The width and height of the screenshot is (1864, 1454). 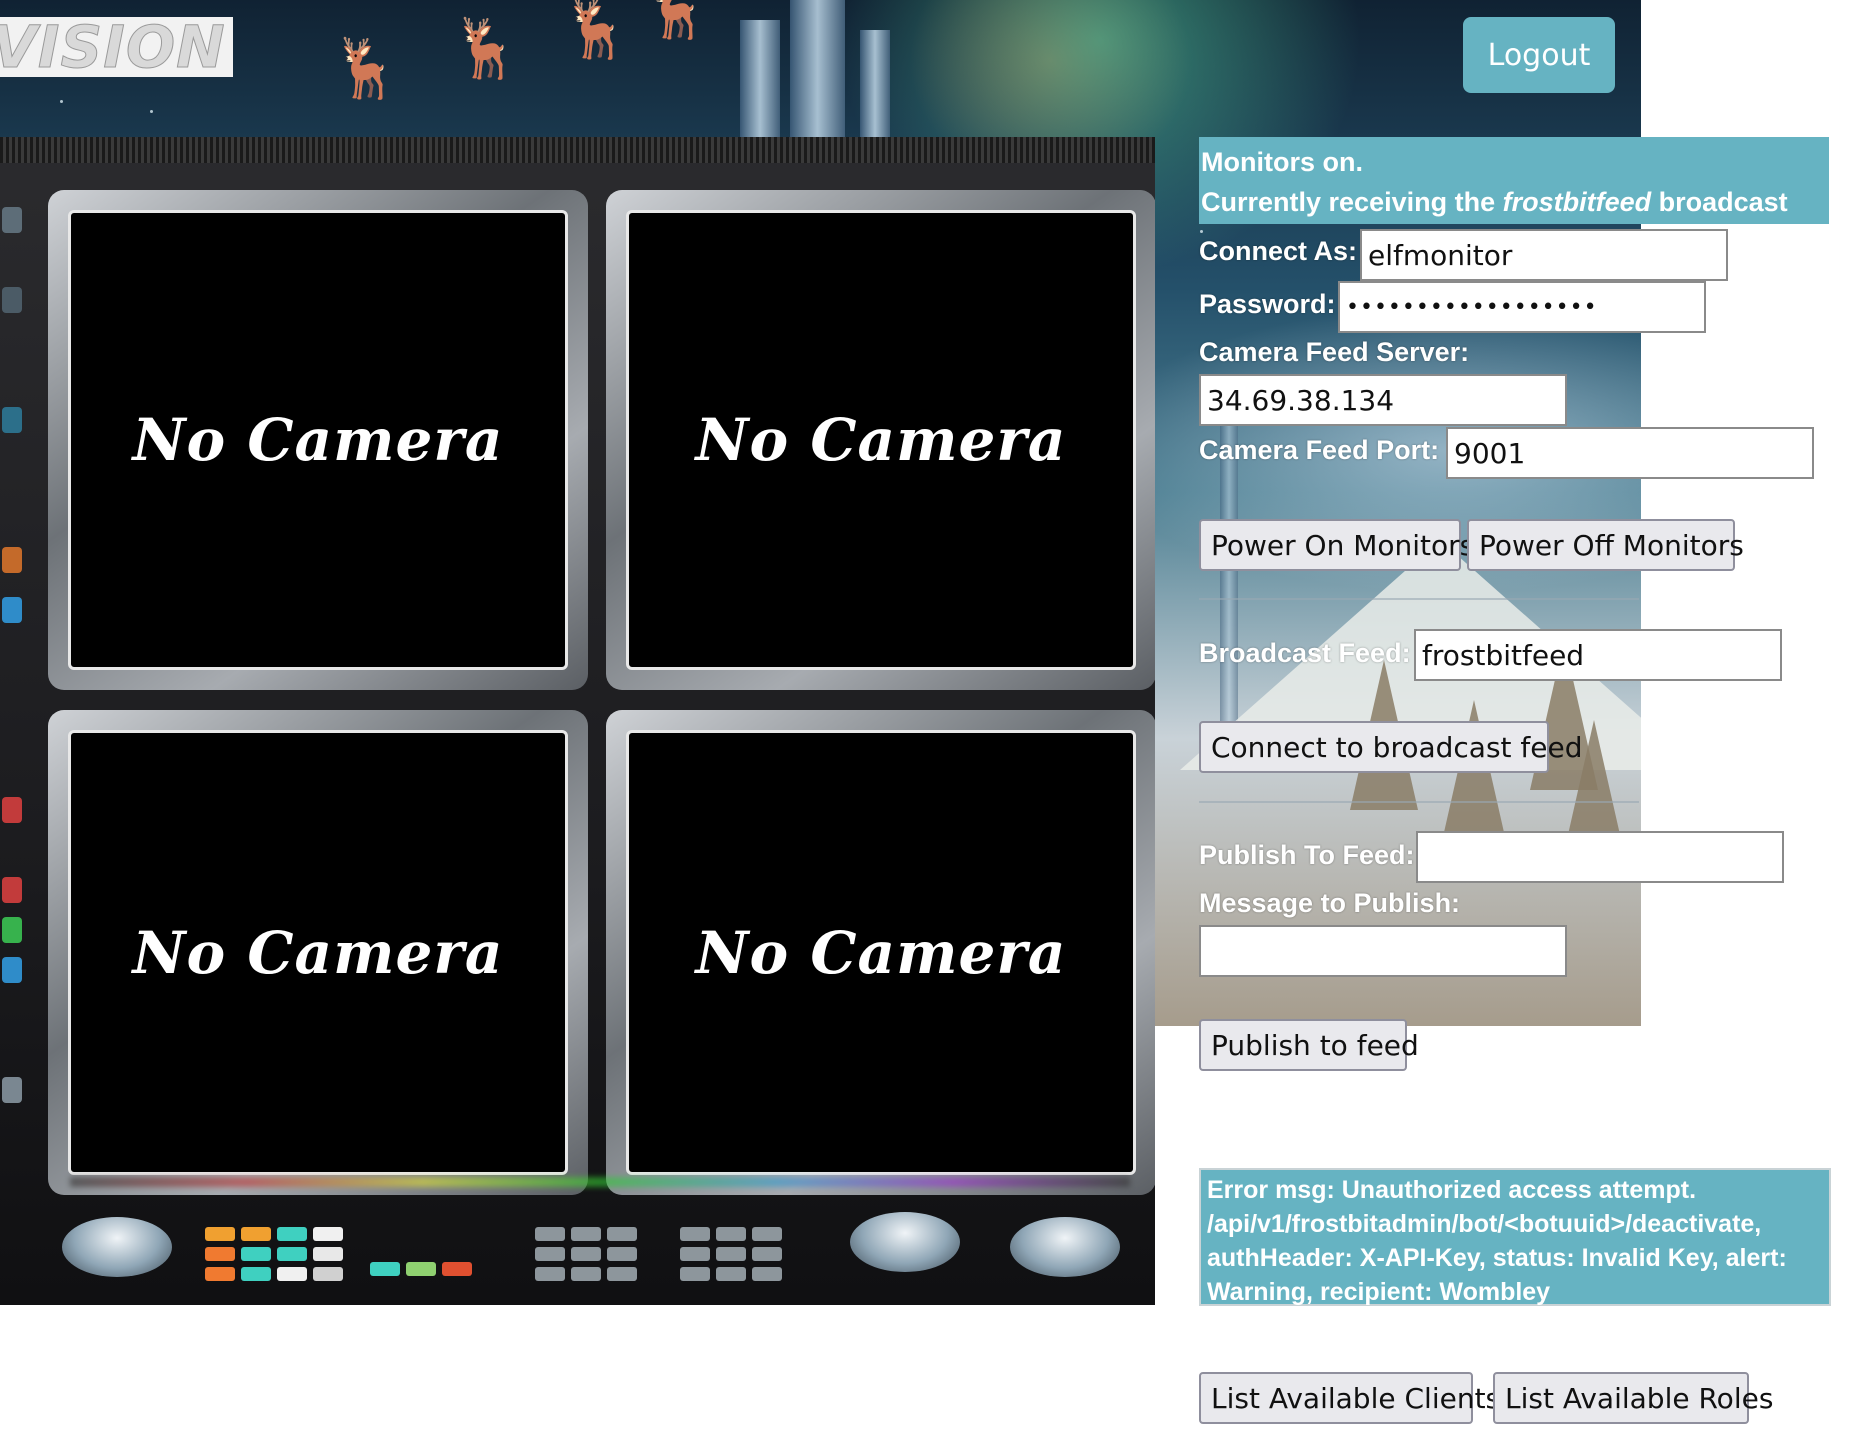 What do you see at coordinates (1319, 450) in the screenshot?
I see `camera-feed-port-label: Camera Feed Port:` at bounding box center [1319, 450].